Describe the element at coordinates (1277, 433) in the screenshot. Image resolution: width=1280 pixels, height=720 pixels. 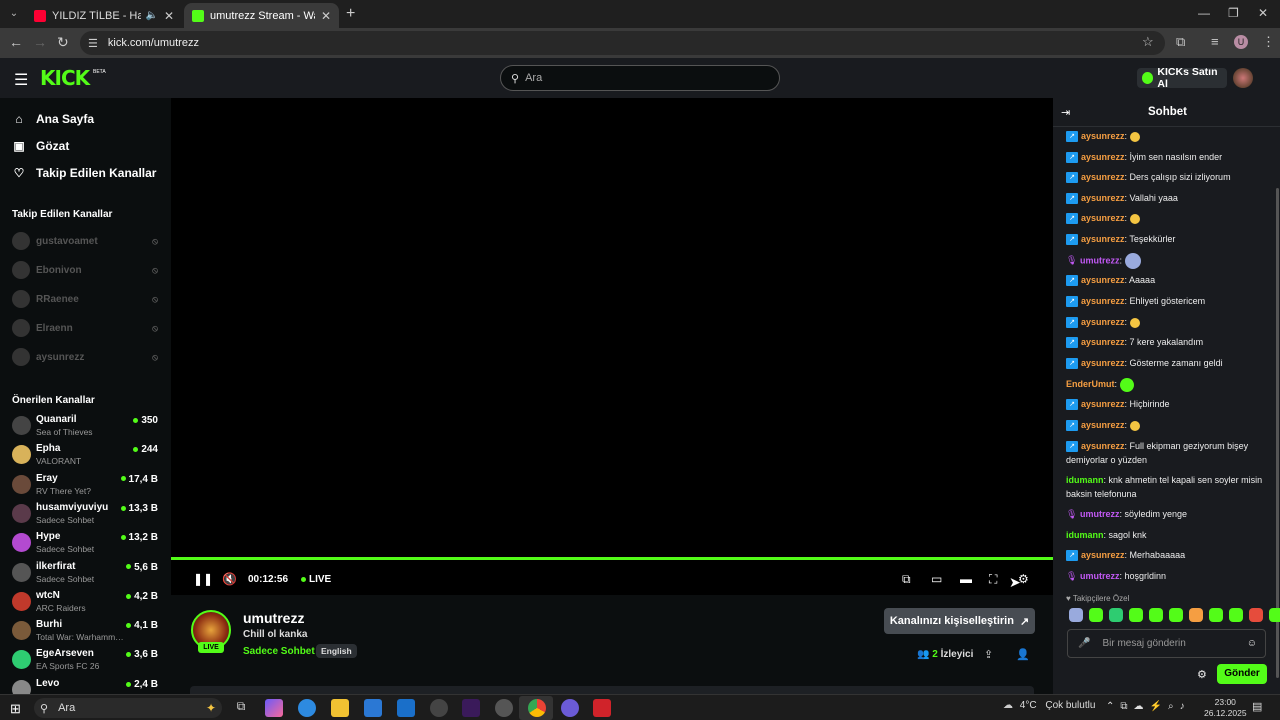
I see `chat-scrollbar` at that location.